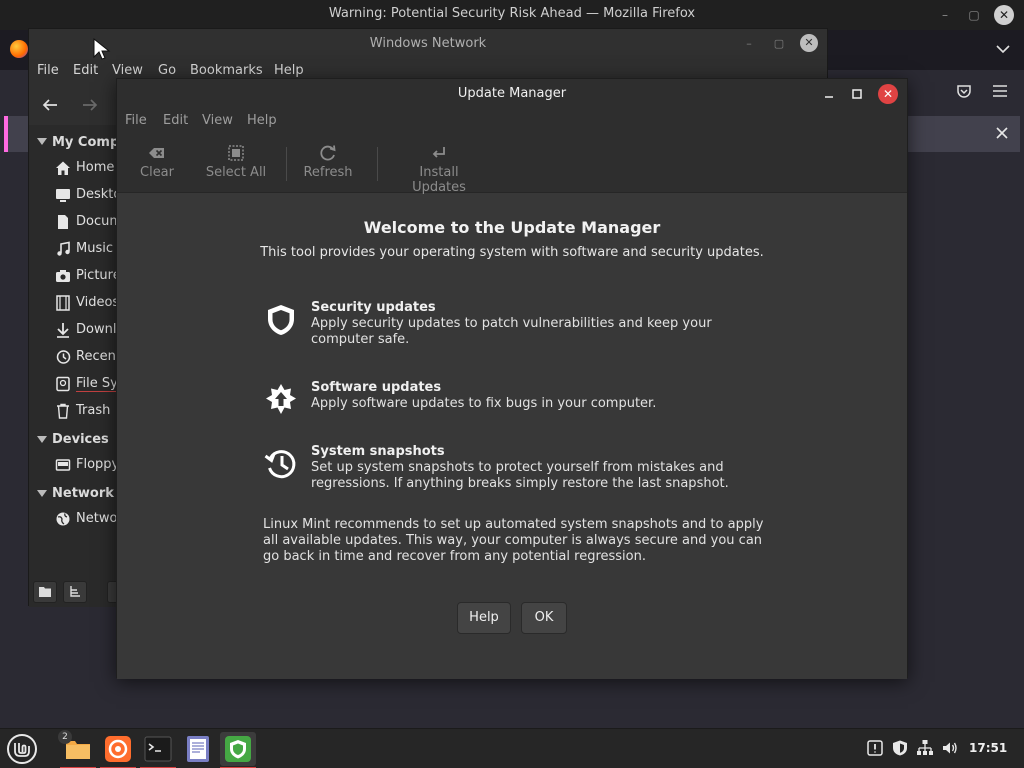 The image size is (1024, 768). I want to click on document-icon, so click(63, 222).